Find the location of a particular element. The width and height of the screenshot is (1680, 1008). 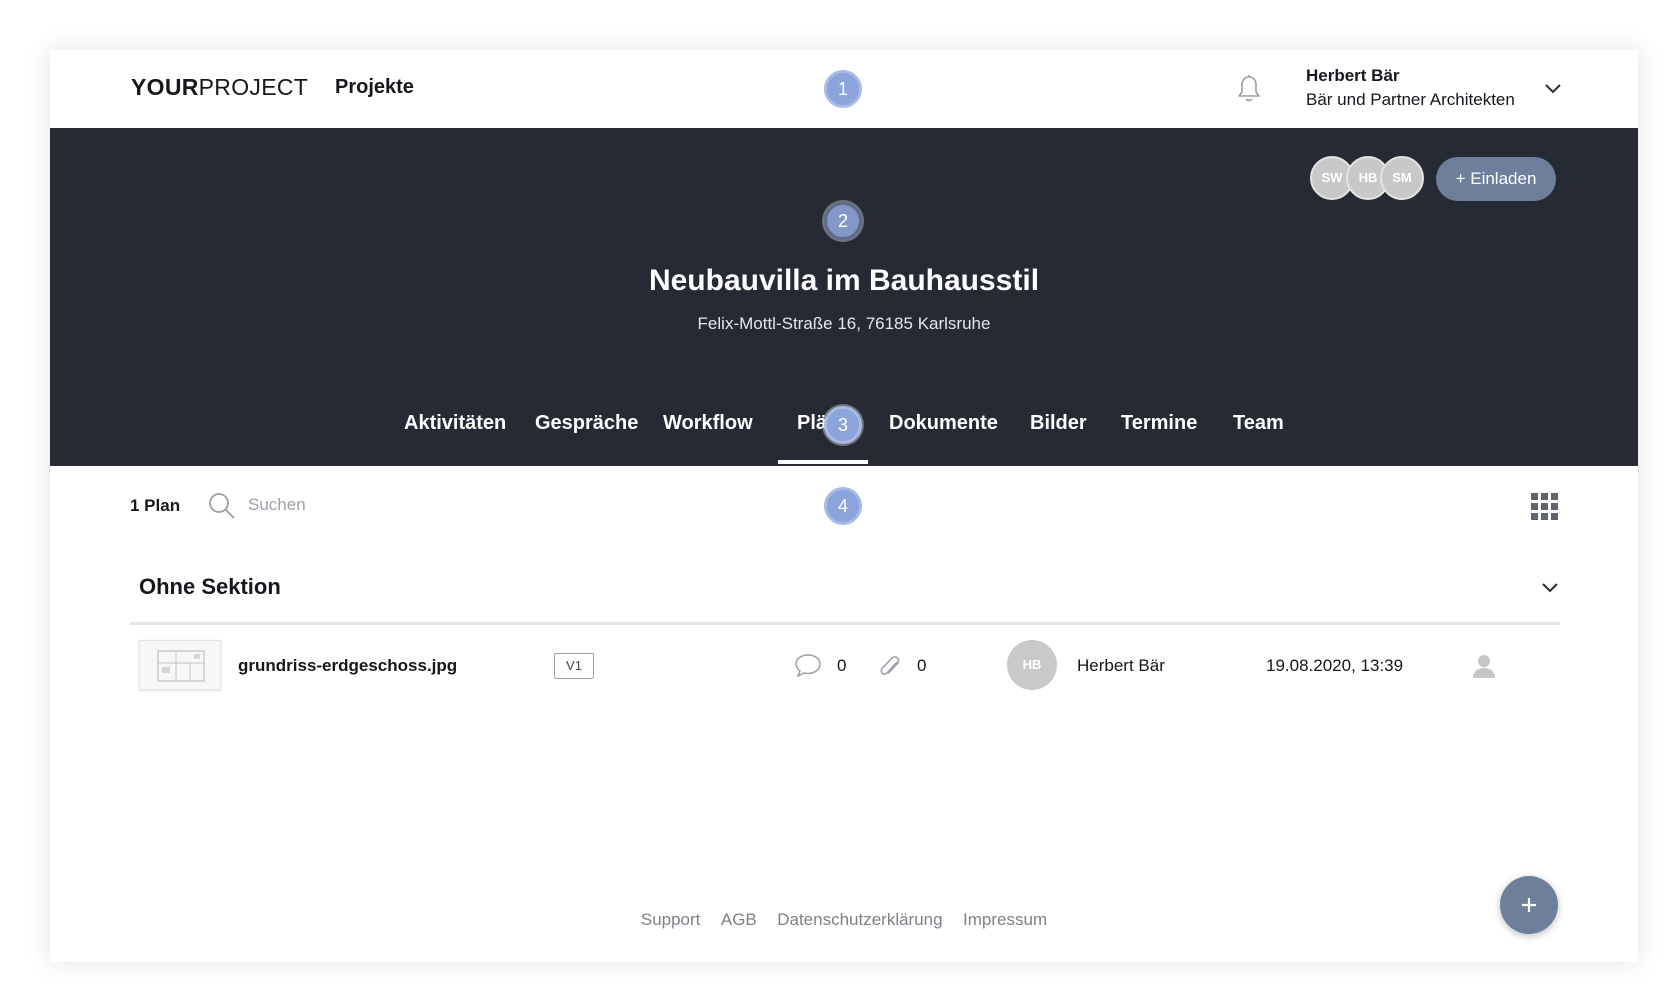

avatar: SM is located at coordinates (1402, 178).